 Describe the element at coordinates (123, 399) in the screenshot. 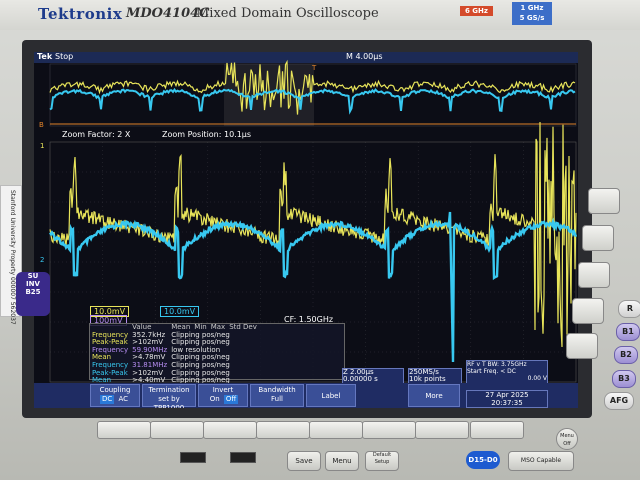

I see `coupling-ac: AC` at that location.